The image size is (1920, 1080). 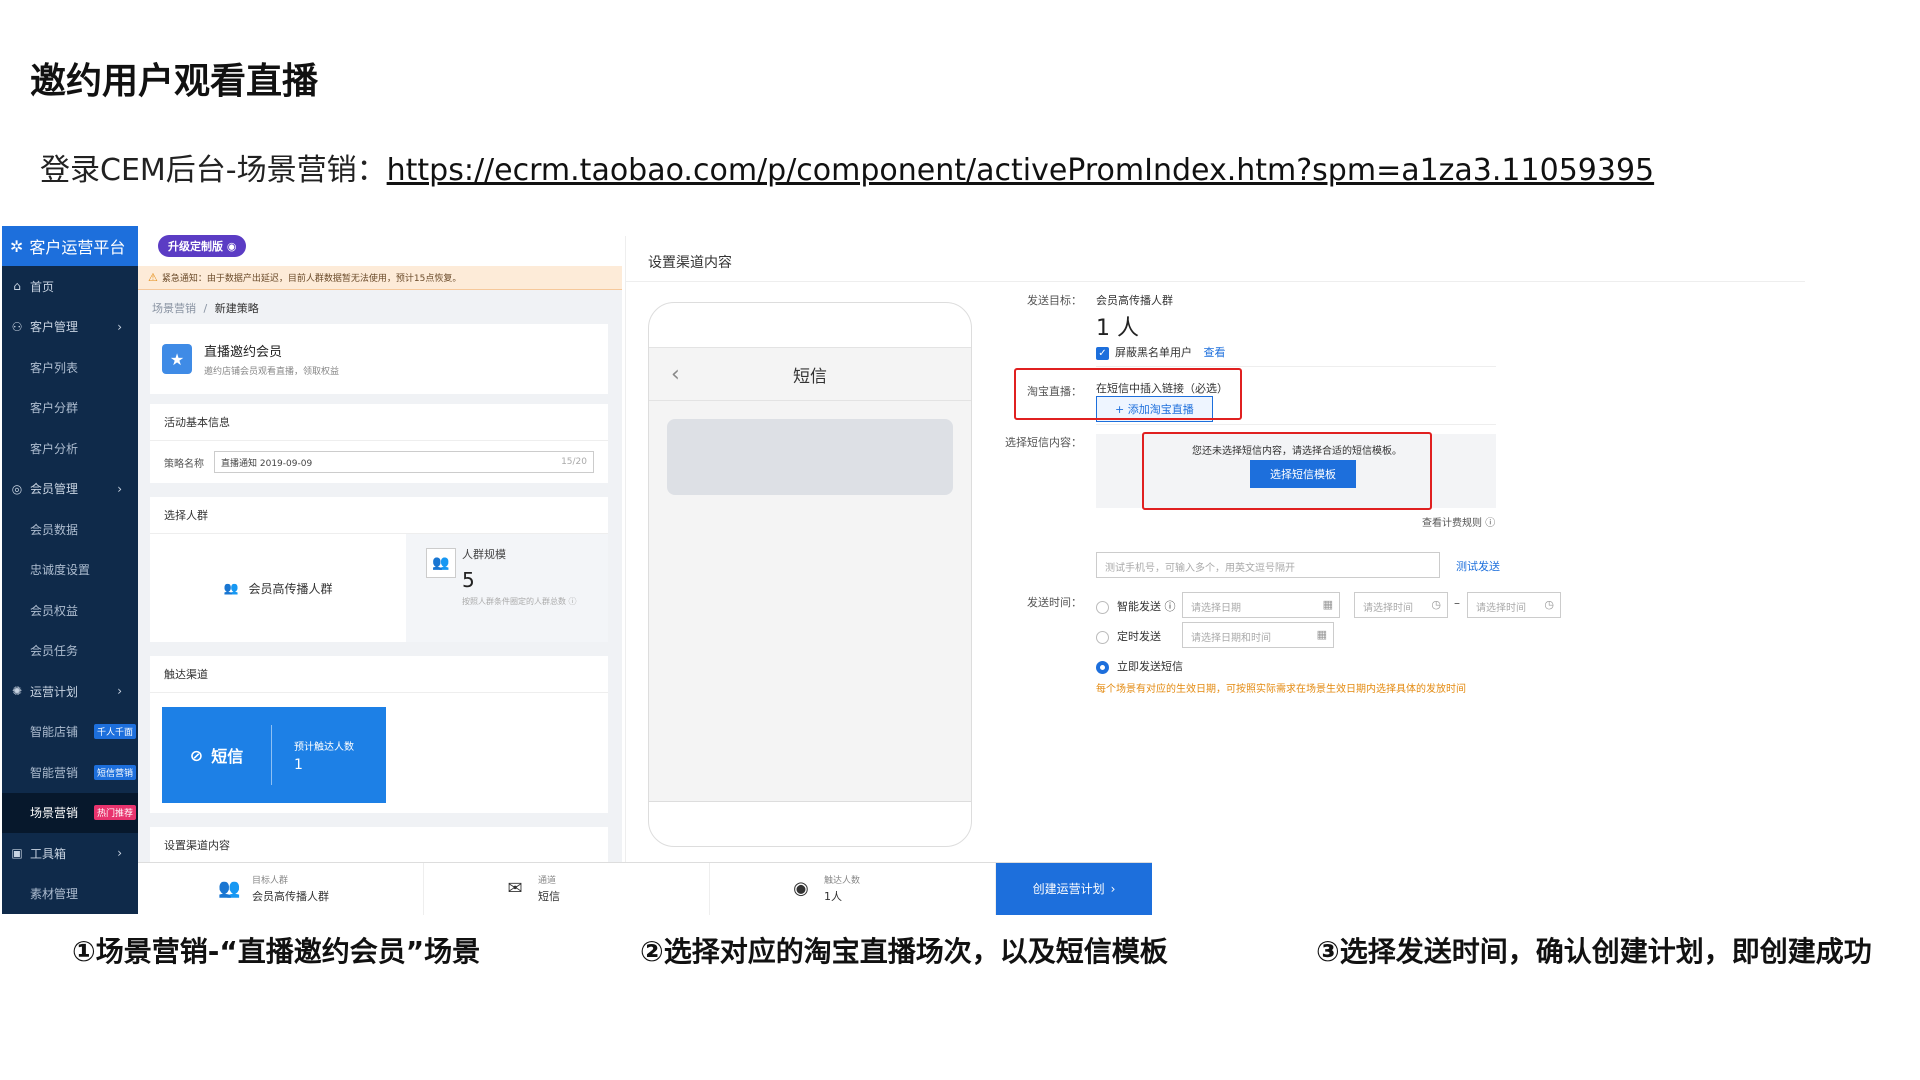 I want to click on scheduled-datetime-select: 请选择日期和时间 ▦, so click(x=1258, y=635).